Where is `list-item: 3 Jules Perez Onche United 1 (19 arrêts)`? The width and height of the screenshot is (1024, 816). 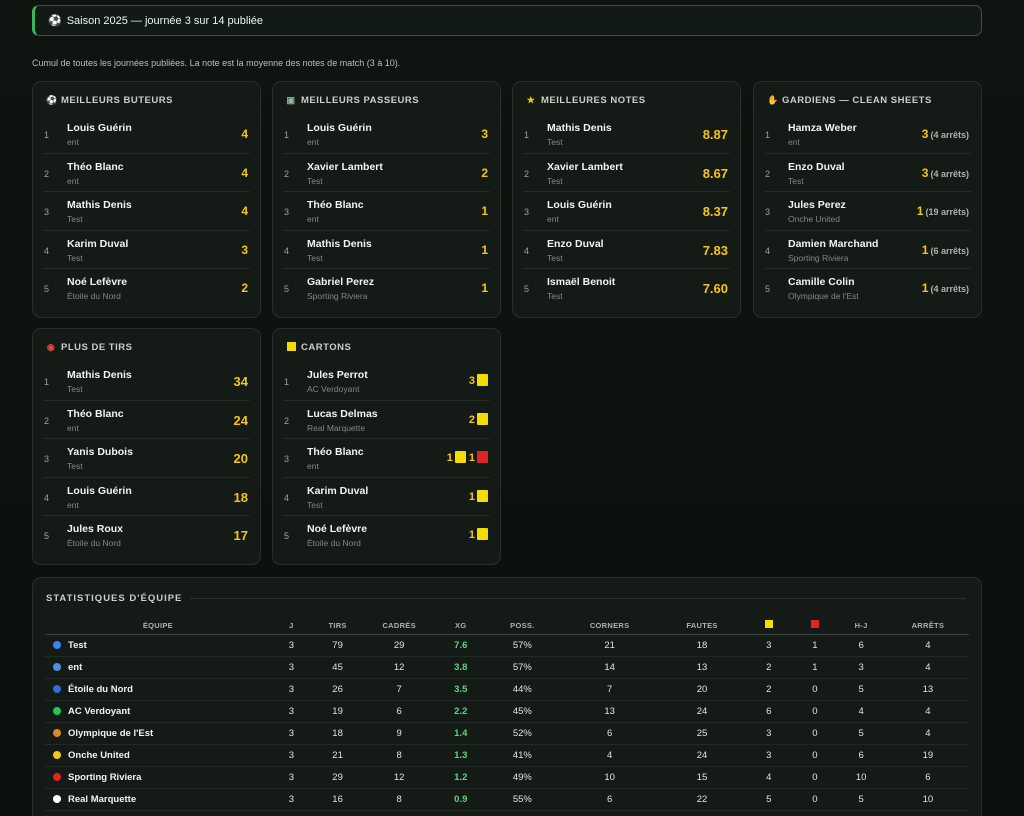 list-item: 3 Jules Perez Onche United 1 (19 arrêts) is located at coordinates (867, 211).